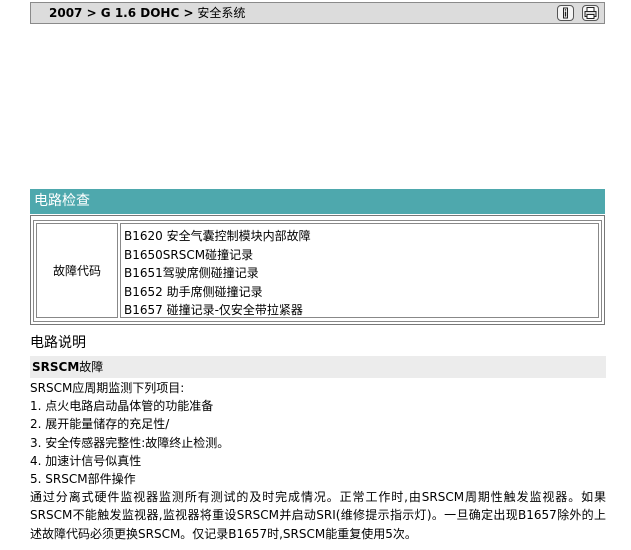 The image size is (631, 550). What do you see at coordinates (317, 13) in the screenshot?
I see `top-toolbar: 2007 > G 1.6 DOHC > 安全系统` at bounding box center [317, 13].